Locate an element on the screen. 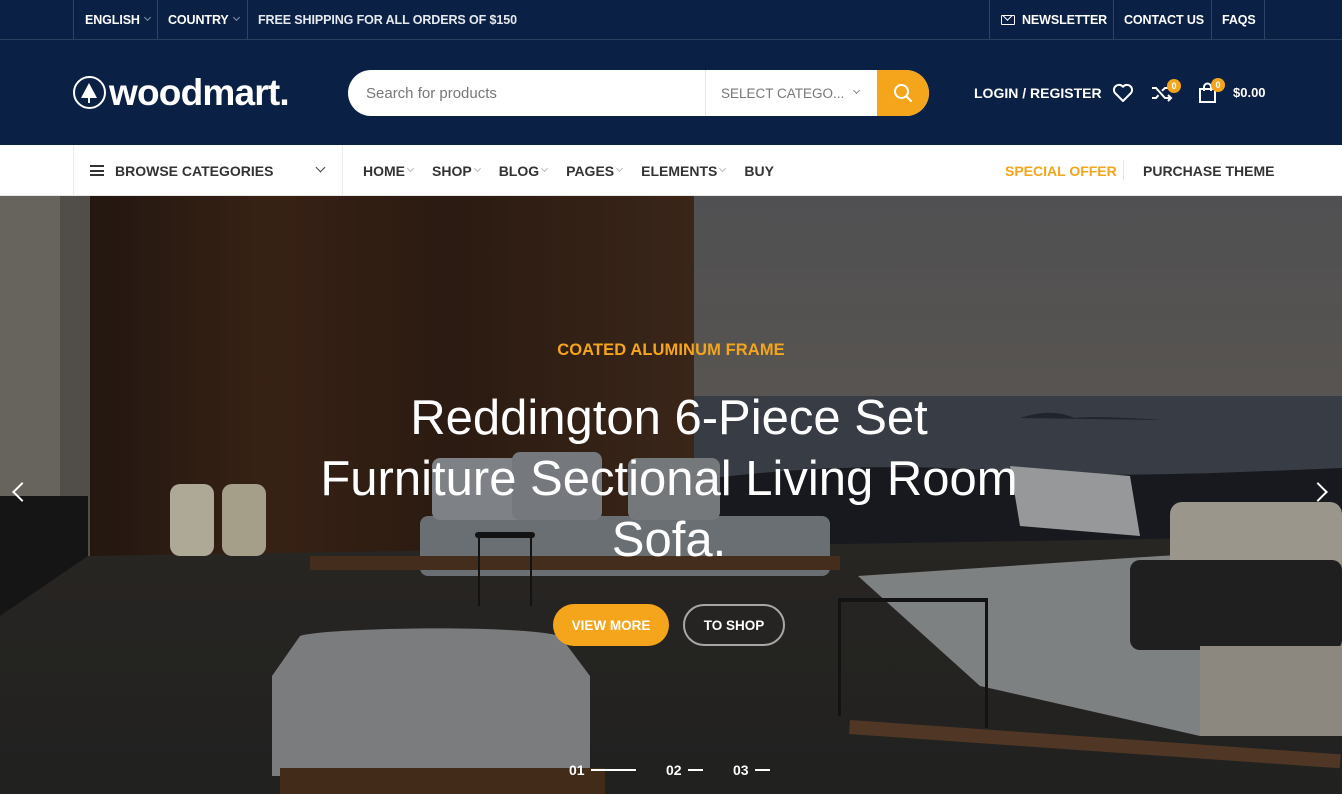 Image resolution: width=1342 pixels, height=794 pixels. purchase-theme-link: PURCHASE THEME is located at coordinates (1208, 170).